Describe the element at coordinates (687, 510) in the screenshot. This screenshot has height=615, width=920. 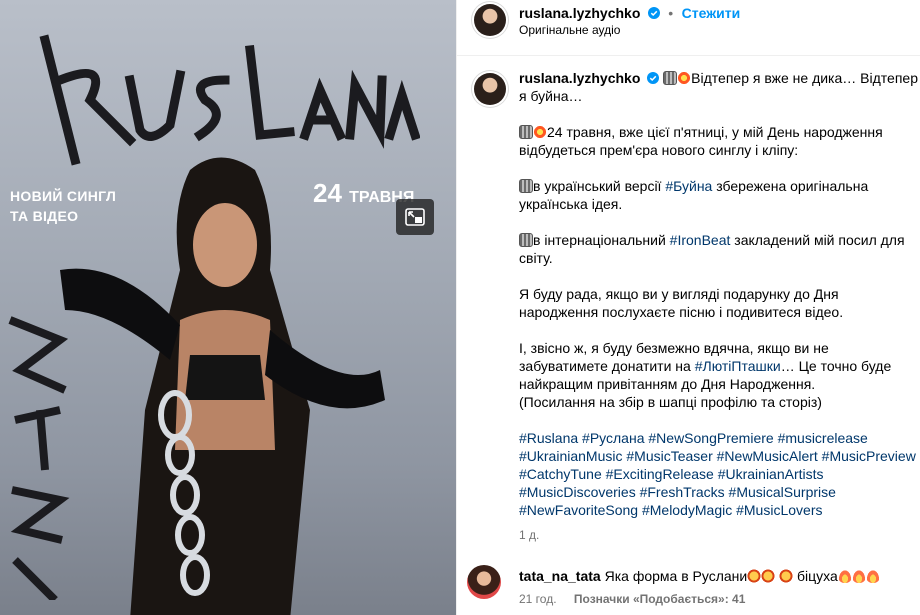
I see `hashtag-link: #MelodyMagic` at that location.